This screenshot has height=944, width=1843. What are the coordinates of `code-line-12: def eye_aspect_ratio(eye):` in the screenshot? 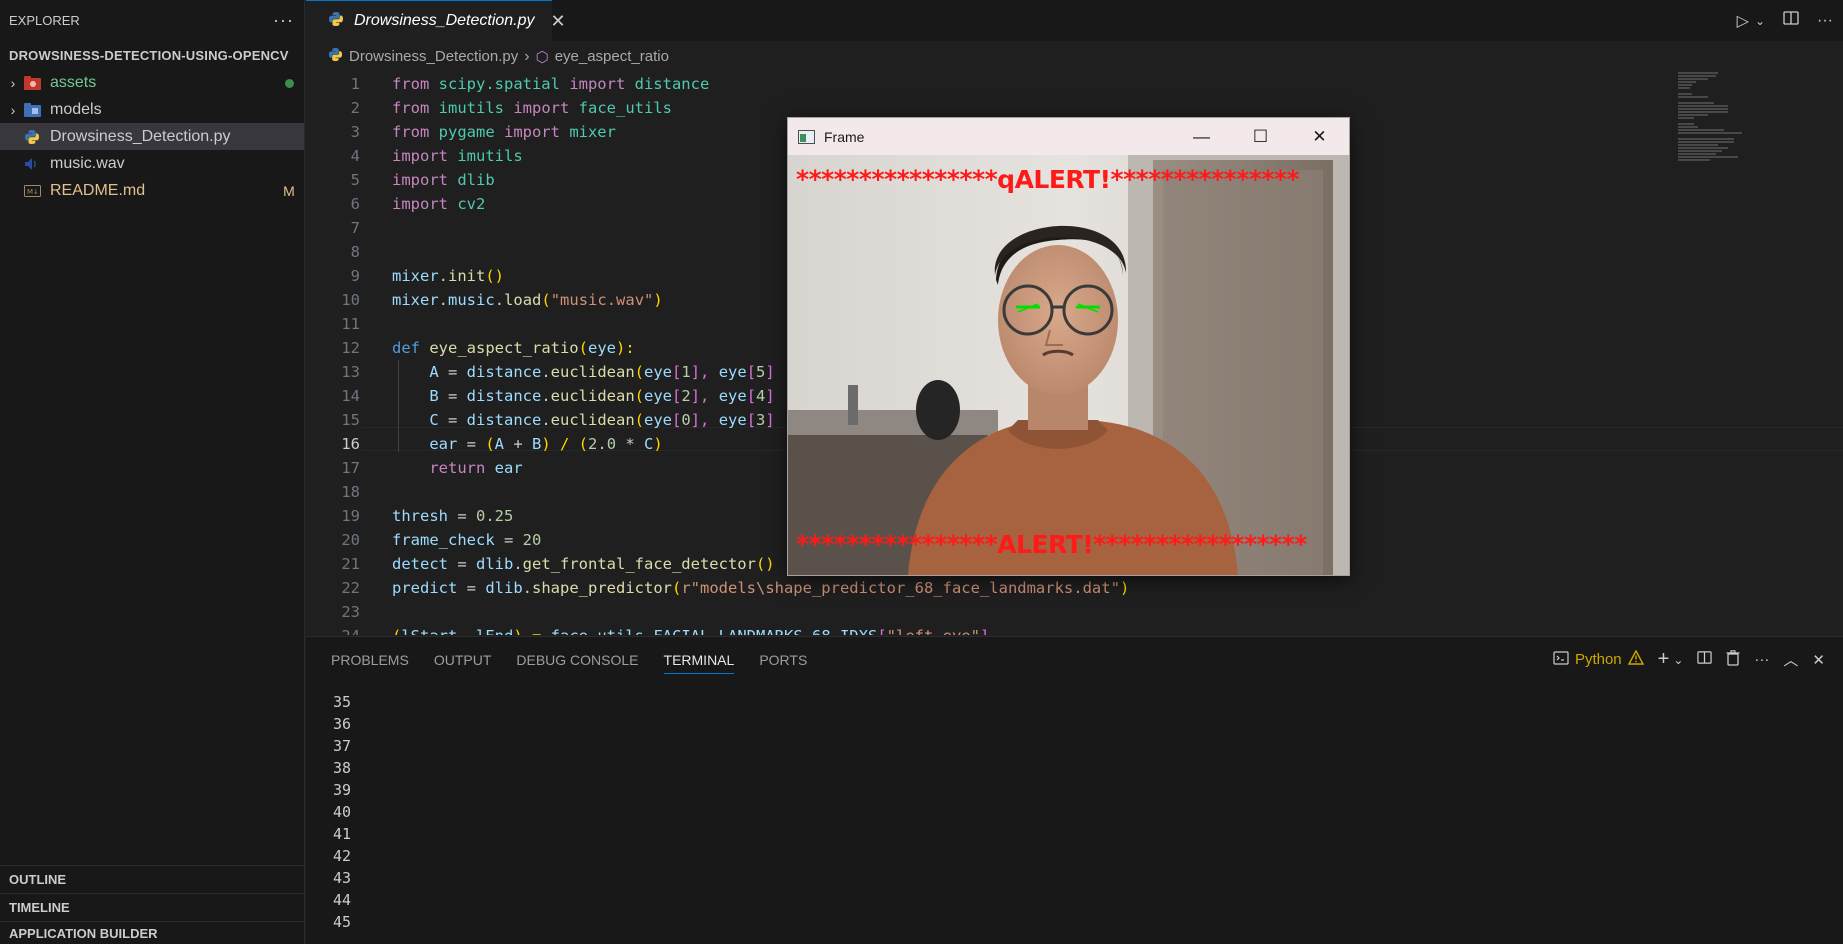 It's located at (513, 348).